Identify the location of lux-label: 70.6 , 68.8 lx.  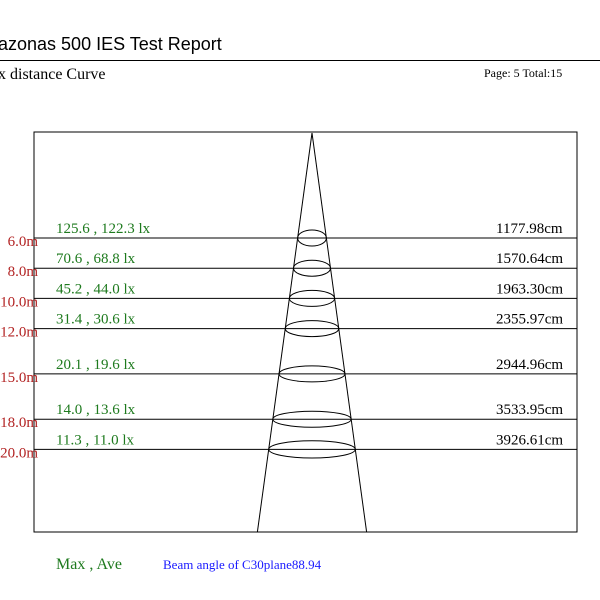
(96, 259).